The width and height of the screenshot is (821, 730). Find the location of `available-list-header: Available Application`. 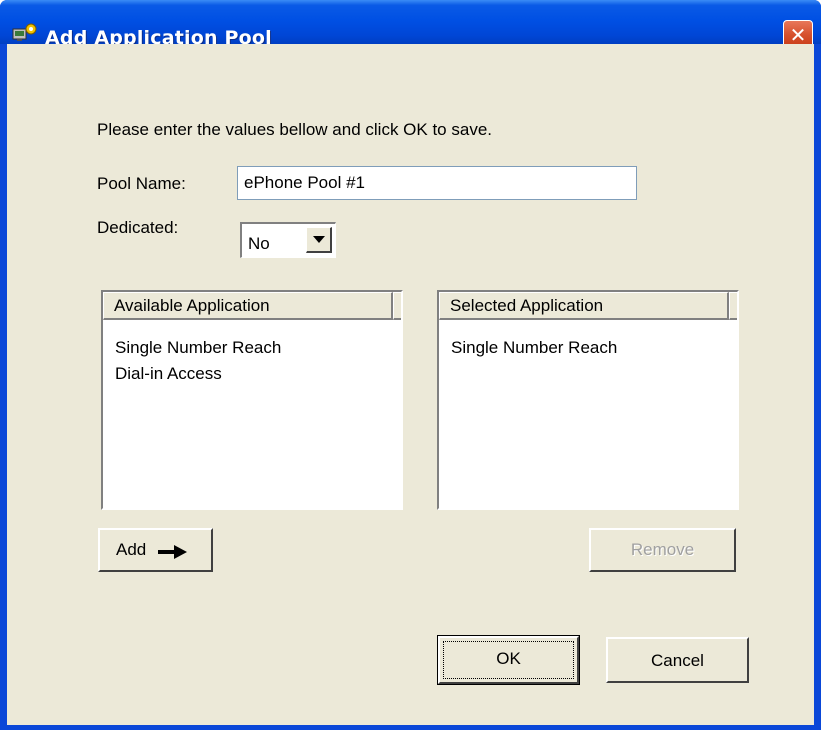

available-list-header: Available Application is located at coordinates (248, 306).